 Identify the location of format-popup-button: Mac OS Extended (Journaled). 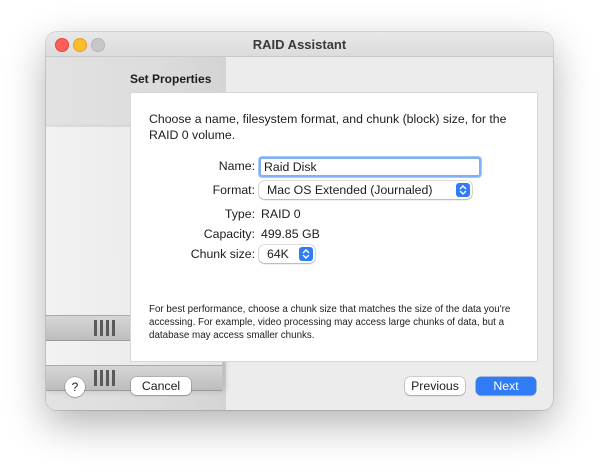
(365, 190).